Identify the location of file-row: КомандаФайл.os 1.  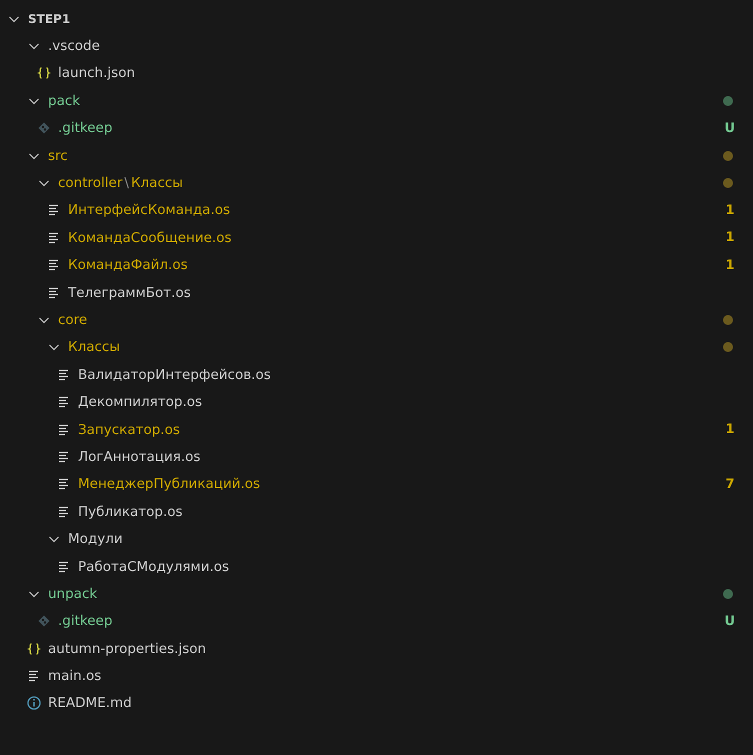
(376, 265).